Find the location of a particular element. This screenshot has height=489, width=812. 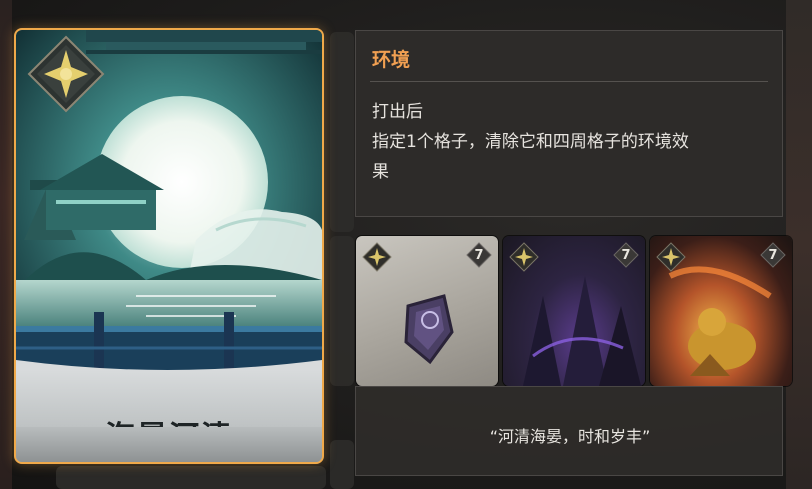

tooltip-effect-line-2: 果 is located at coordinates (380, 172).